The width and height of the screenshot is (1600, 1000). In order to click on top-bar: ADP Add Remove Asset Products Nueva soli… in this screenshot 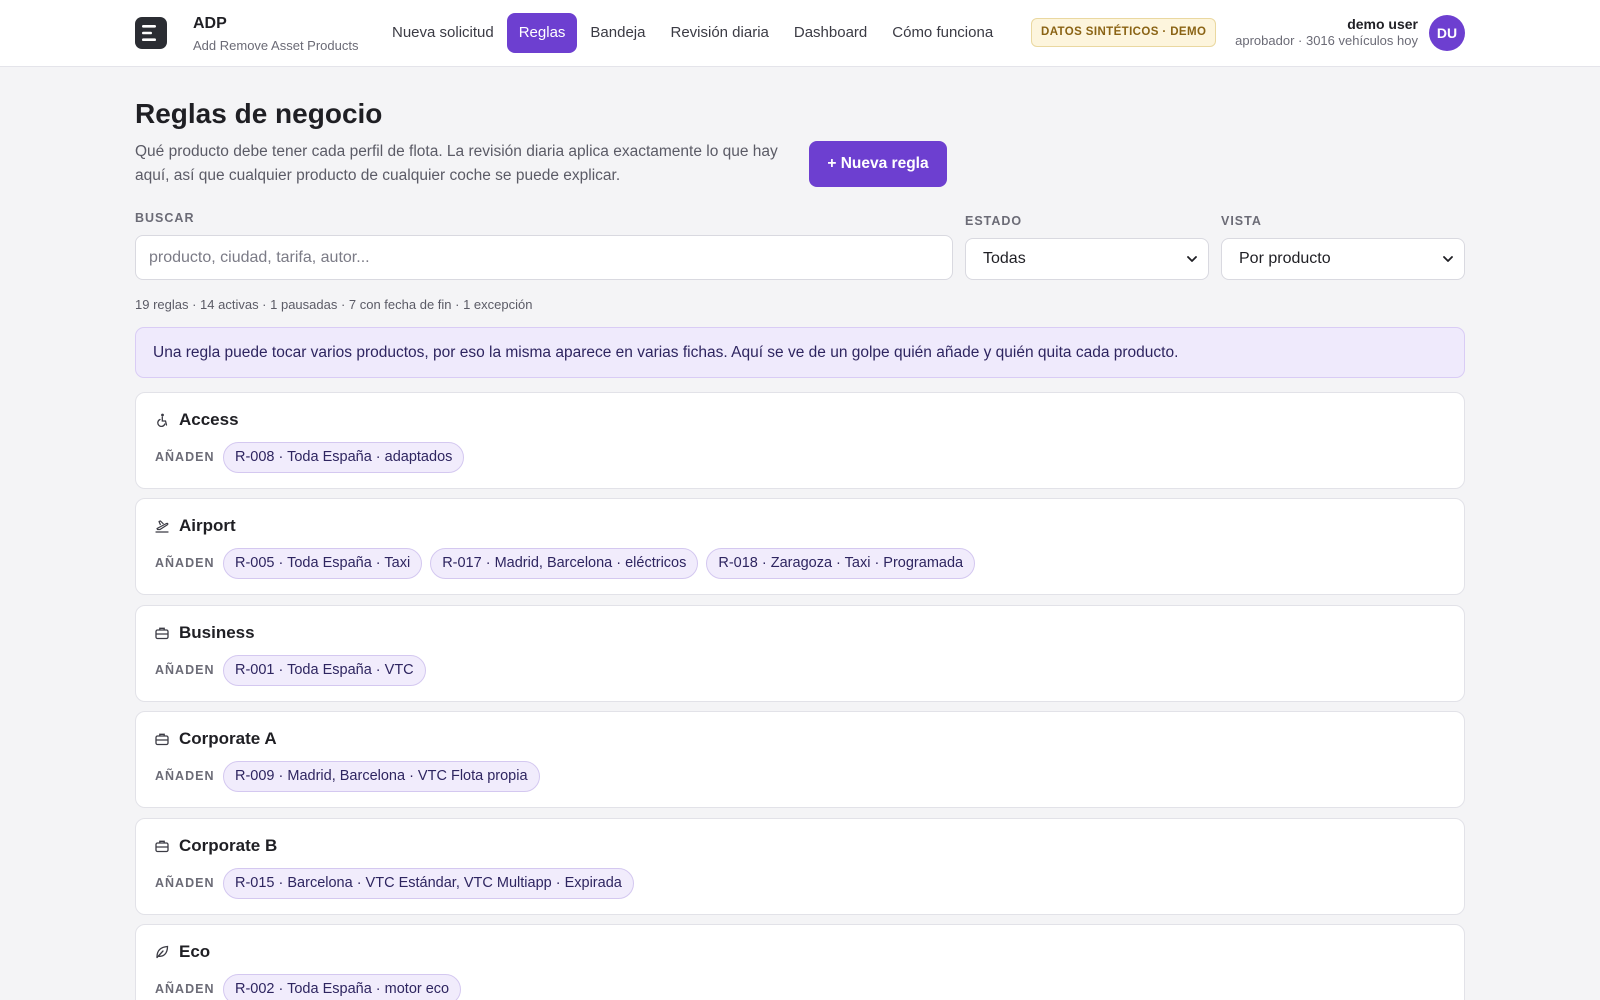, I will do `click(800, 33)`.